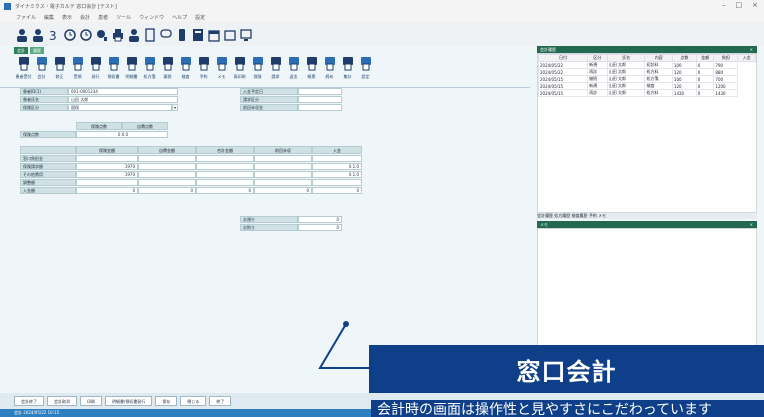  Describe the element at coordinates (62, 401) in the screenshot. I see `cancel-button: 会計取消` at that location.